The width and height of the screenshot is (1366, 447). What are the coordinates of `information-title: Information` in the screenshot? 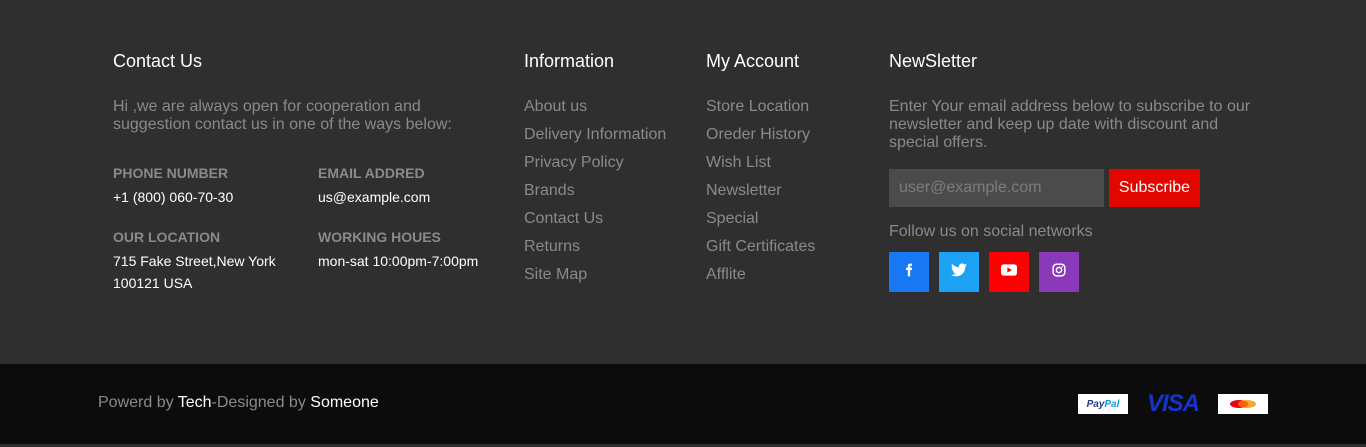 It's located at (569, 61).